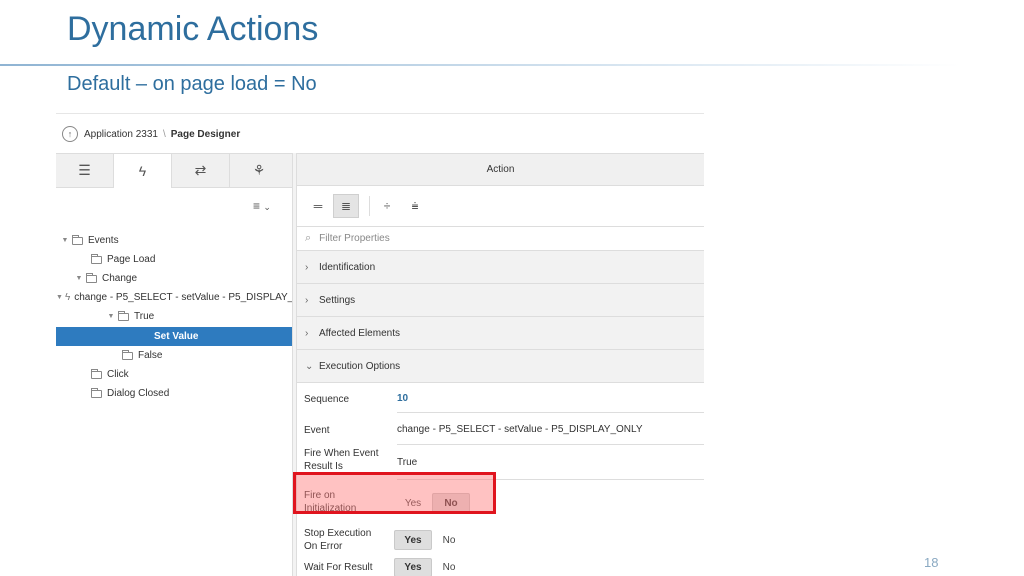  I want to click on show-common-button: ═, so click(318, 206).